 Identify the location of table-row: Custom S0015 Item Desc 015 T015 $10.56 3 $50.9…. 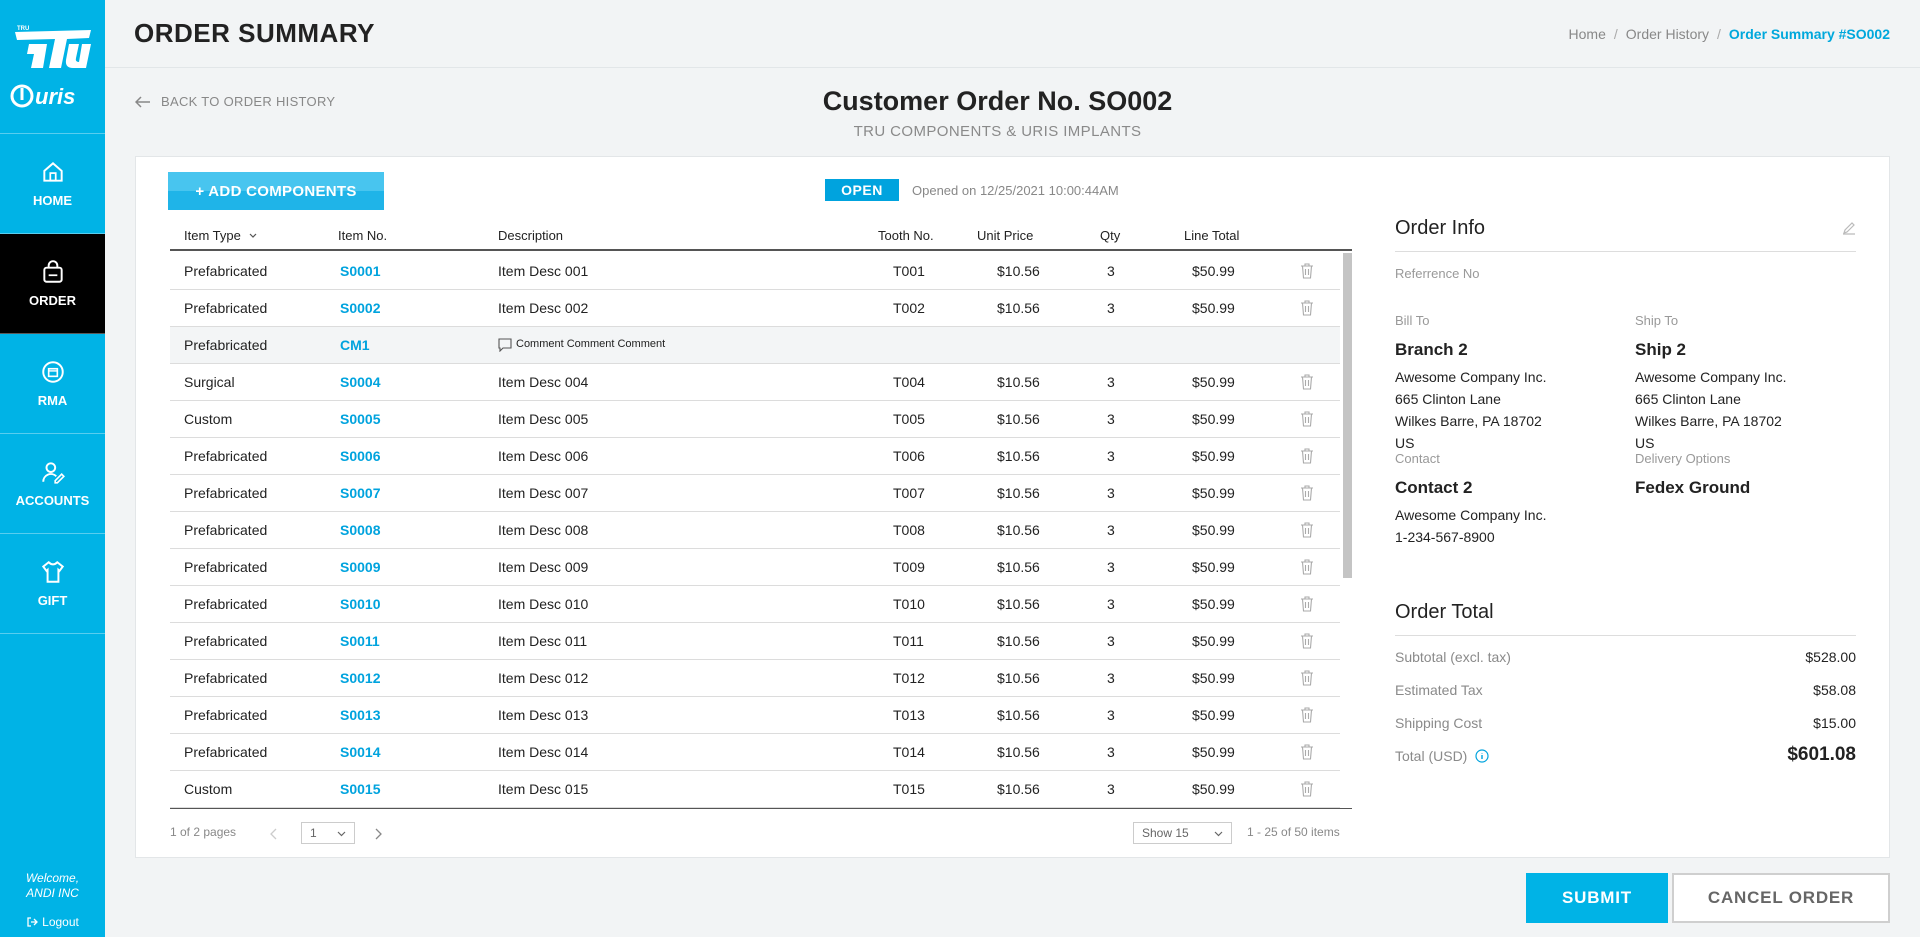
(755, 789).